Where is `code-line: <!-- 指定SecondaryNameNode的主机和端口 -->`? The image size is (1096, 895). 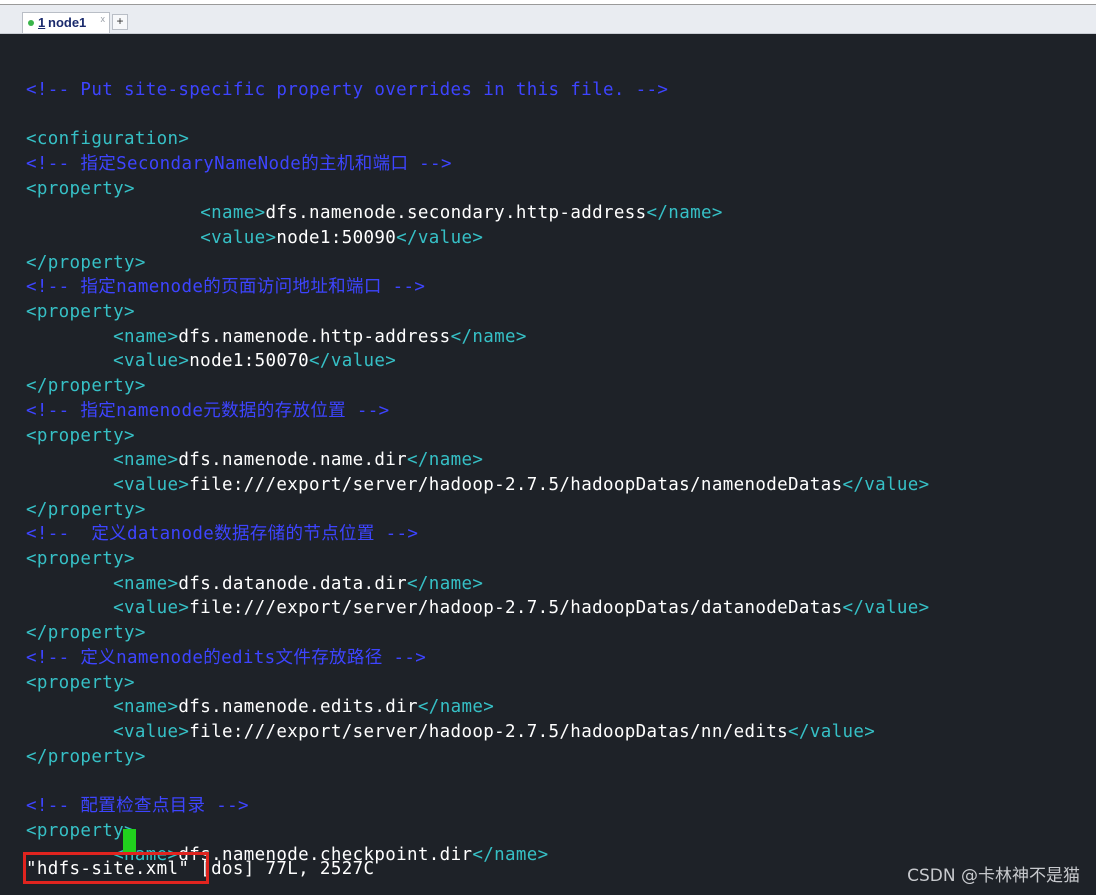
code-line: <!-- 指定SecondaryNameNode的主机和端口 --> is located at coordinates (239, 164).